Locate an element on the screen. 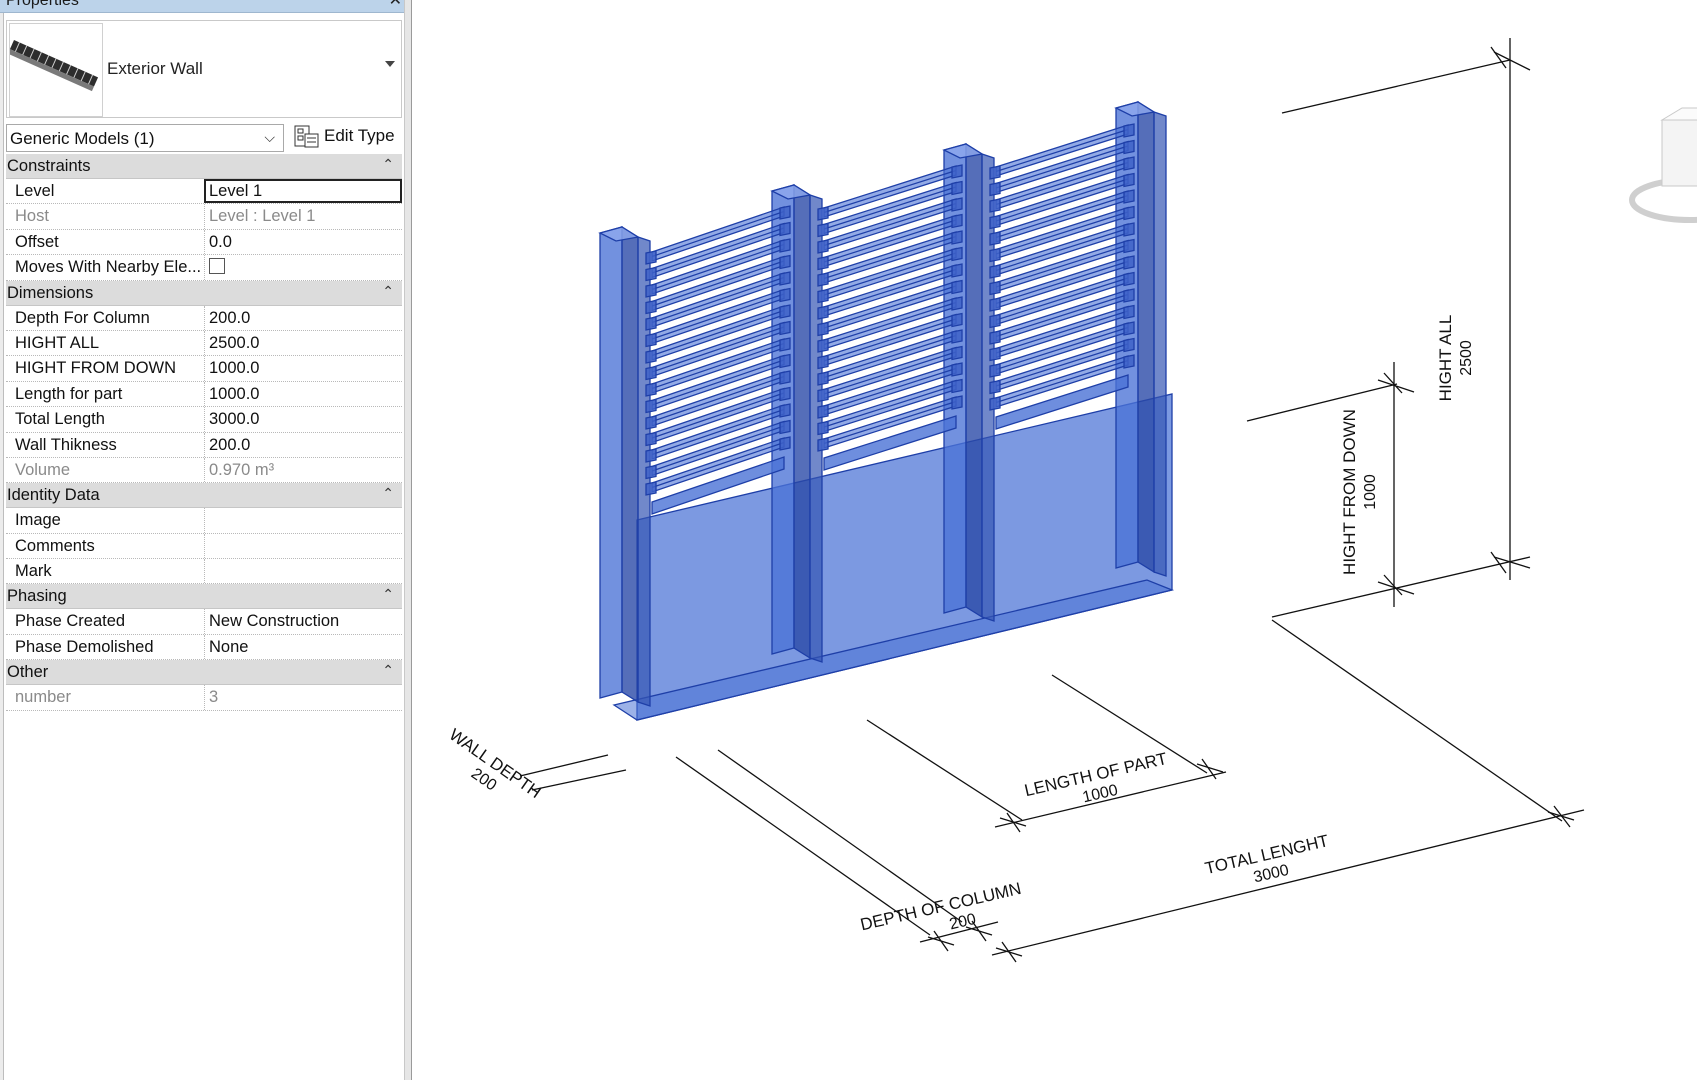 The height and width of the screenshot is (1080, 1697). dim-value-hight-from-down: 1000 is located at coordinates (1370, 492).